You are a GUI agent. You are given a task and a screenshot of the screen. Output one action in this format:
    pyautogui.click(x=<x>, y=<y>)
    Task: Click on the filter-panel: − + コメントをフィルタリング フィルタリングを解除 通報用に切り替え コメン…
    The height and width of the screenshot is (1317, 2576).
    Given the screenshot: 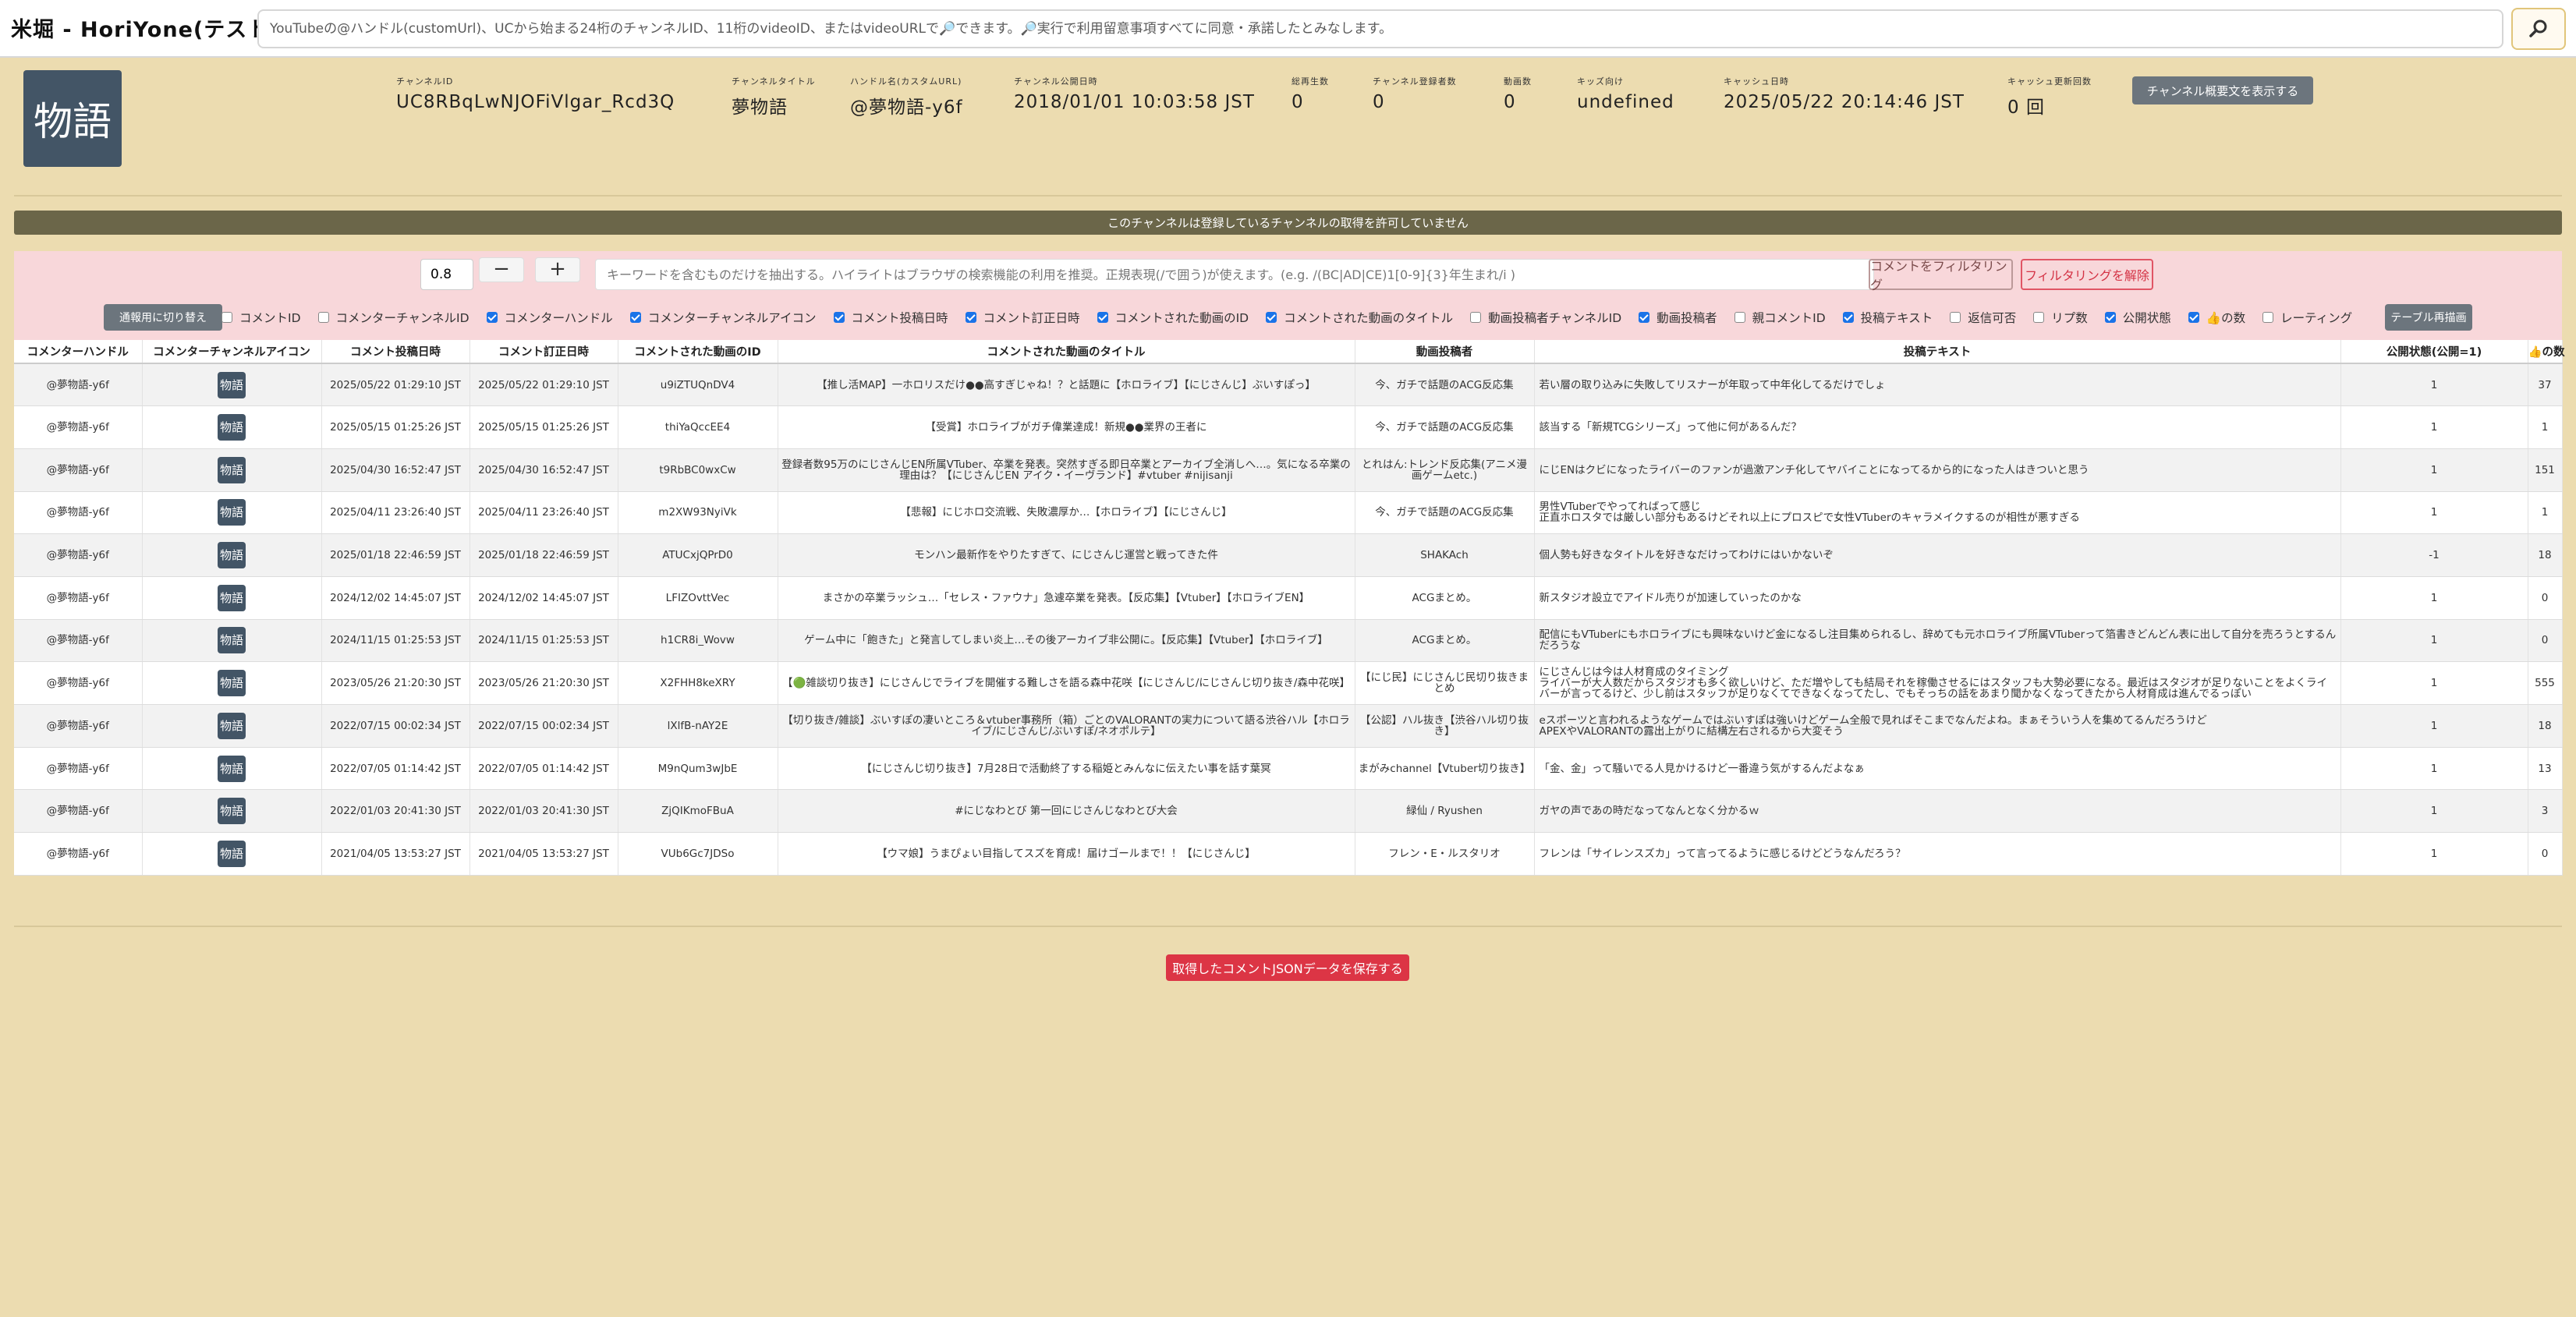 What is the action you would take?
    pyautogui.click(x=1288, y=295)
    